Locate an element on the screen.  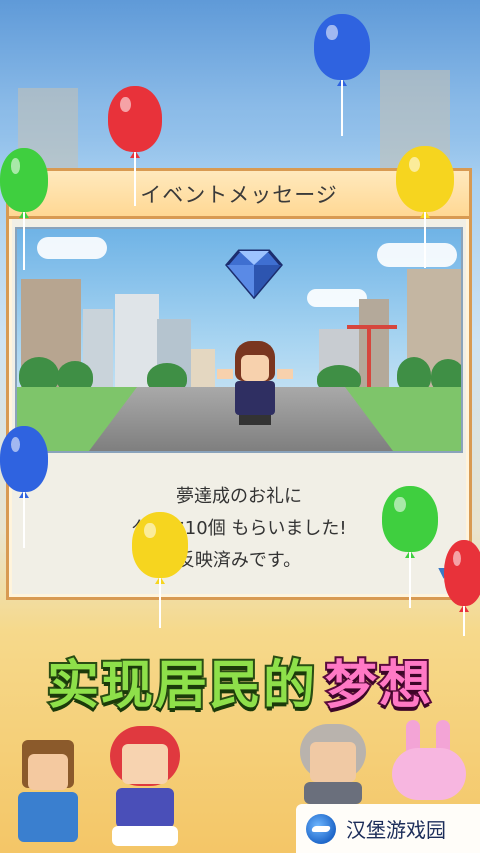
watermark-logo-icon is located at coordinates (321, 828).